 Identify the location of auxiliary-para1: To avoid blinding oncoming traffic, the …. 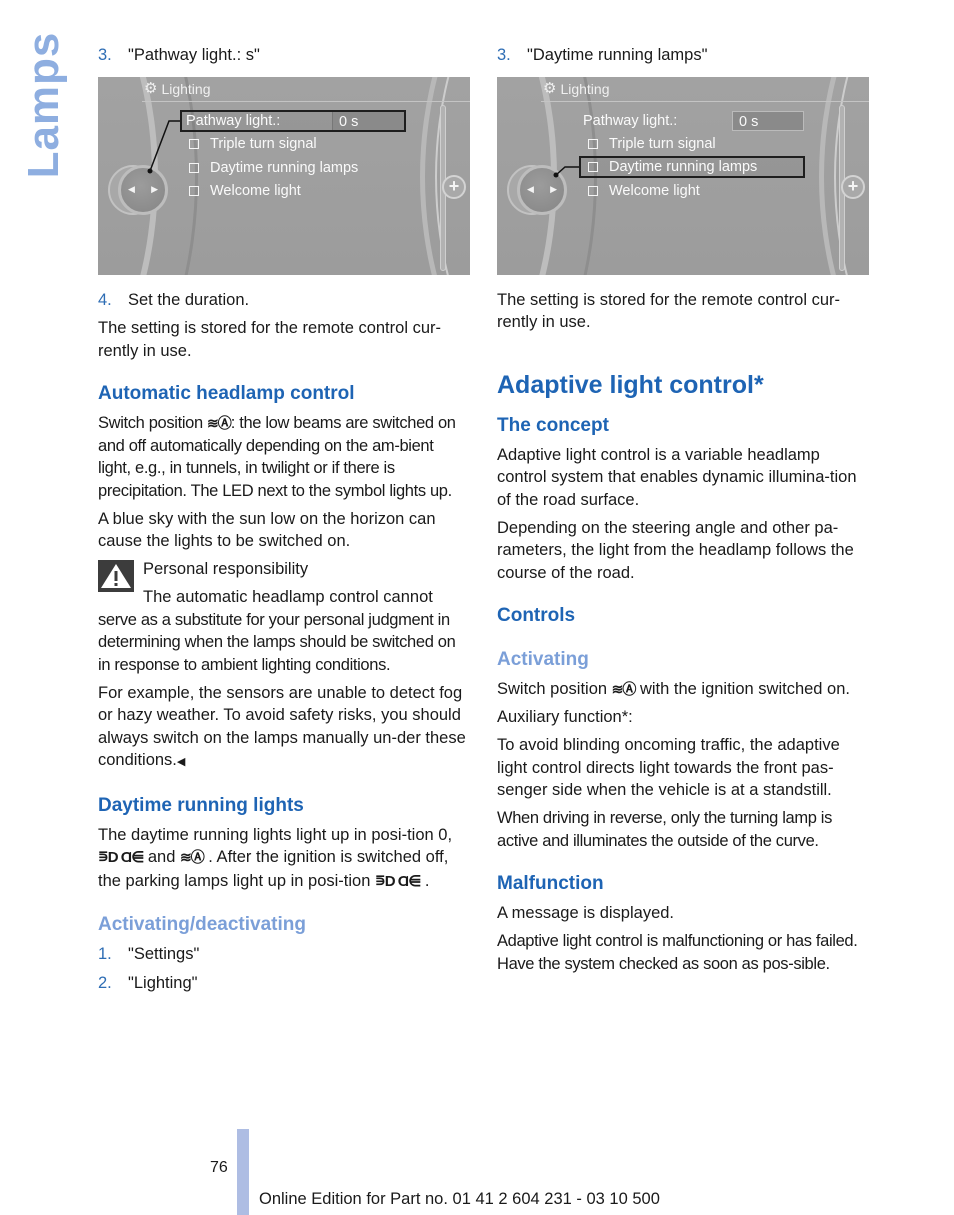
(668, 767).